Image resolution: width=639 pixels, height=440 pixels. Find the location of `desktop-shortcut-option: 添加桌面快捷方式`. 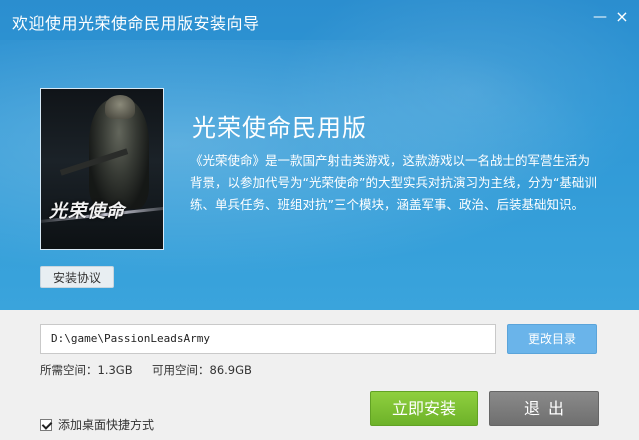

desktop-shortcut-option: 添加桌面快捷方式 is located at coordinates (97, 424).